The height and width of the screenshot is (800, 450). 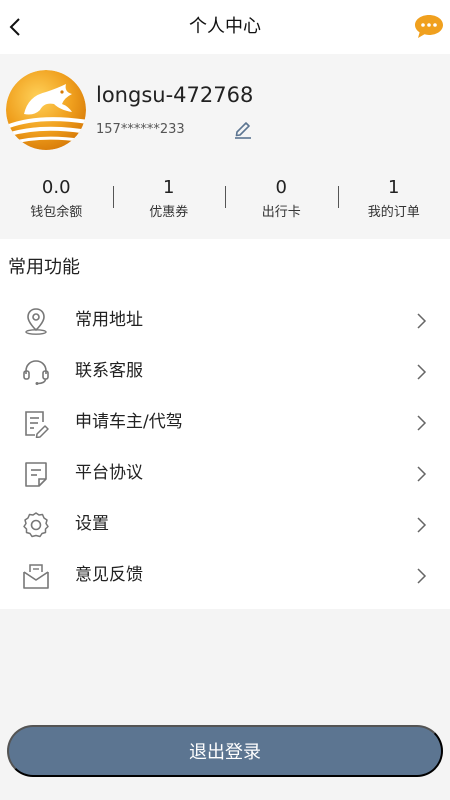 What do you see at coordinates (36, 474) in the screenshot?
I see `document-icon` at bounding box center [36, 474].